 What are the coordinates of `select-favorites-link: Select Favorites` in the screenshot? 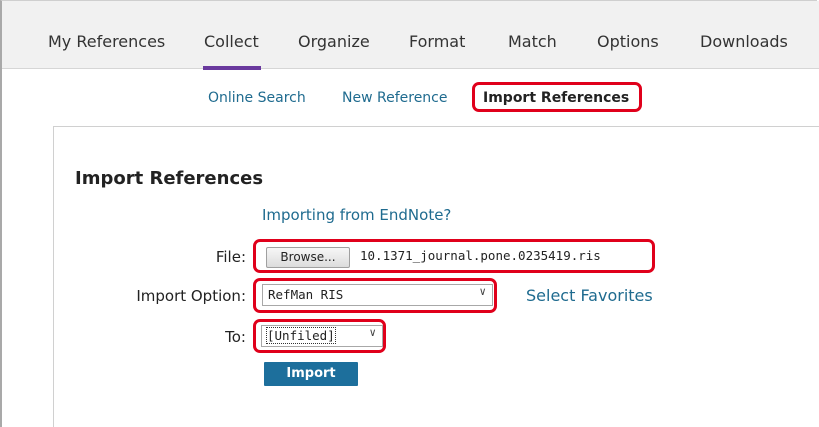 It's located at (589, 295).